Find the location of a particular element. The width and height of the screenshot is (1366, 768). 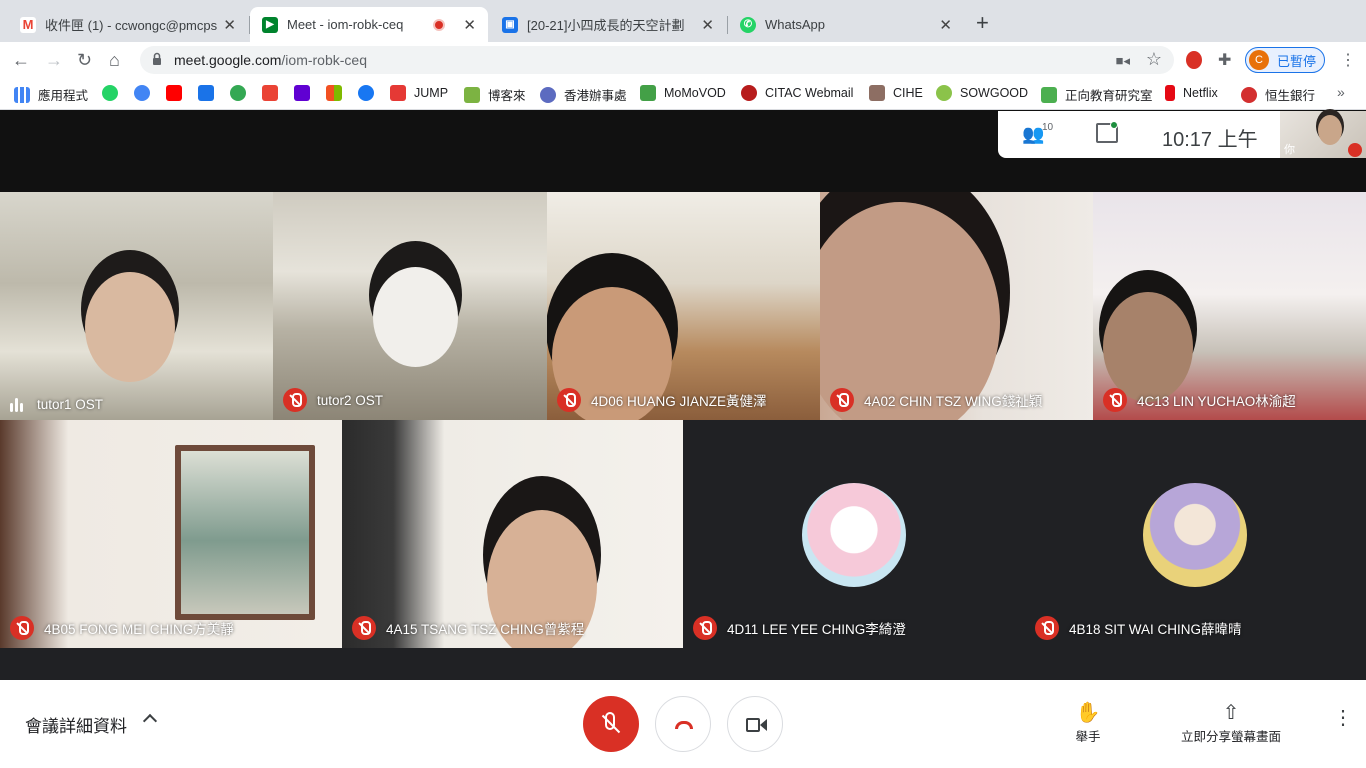

bookmark-citac: CITAC Webmail is located at coordinates (797, 93).